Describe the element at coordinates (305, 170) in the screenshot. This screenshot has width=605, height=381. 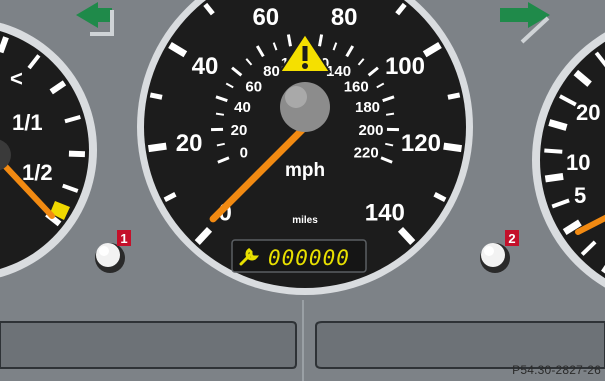
I see `speed-unit-label: mph` at that location.